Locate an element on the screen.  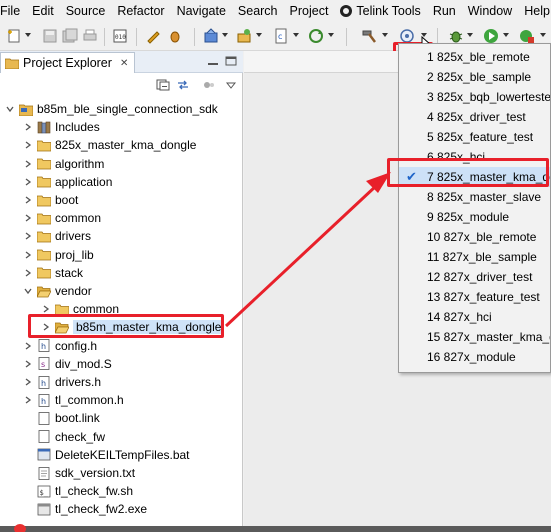
build-config-menu-item: 1 825x_ble_remote is located at coordinates (474, 57).